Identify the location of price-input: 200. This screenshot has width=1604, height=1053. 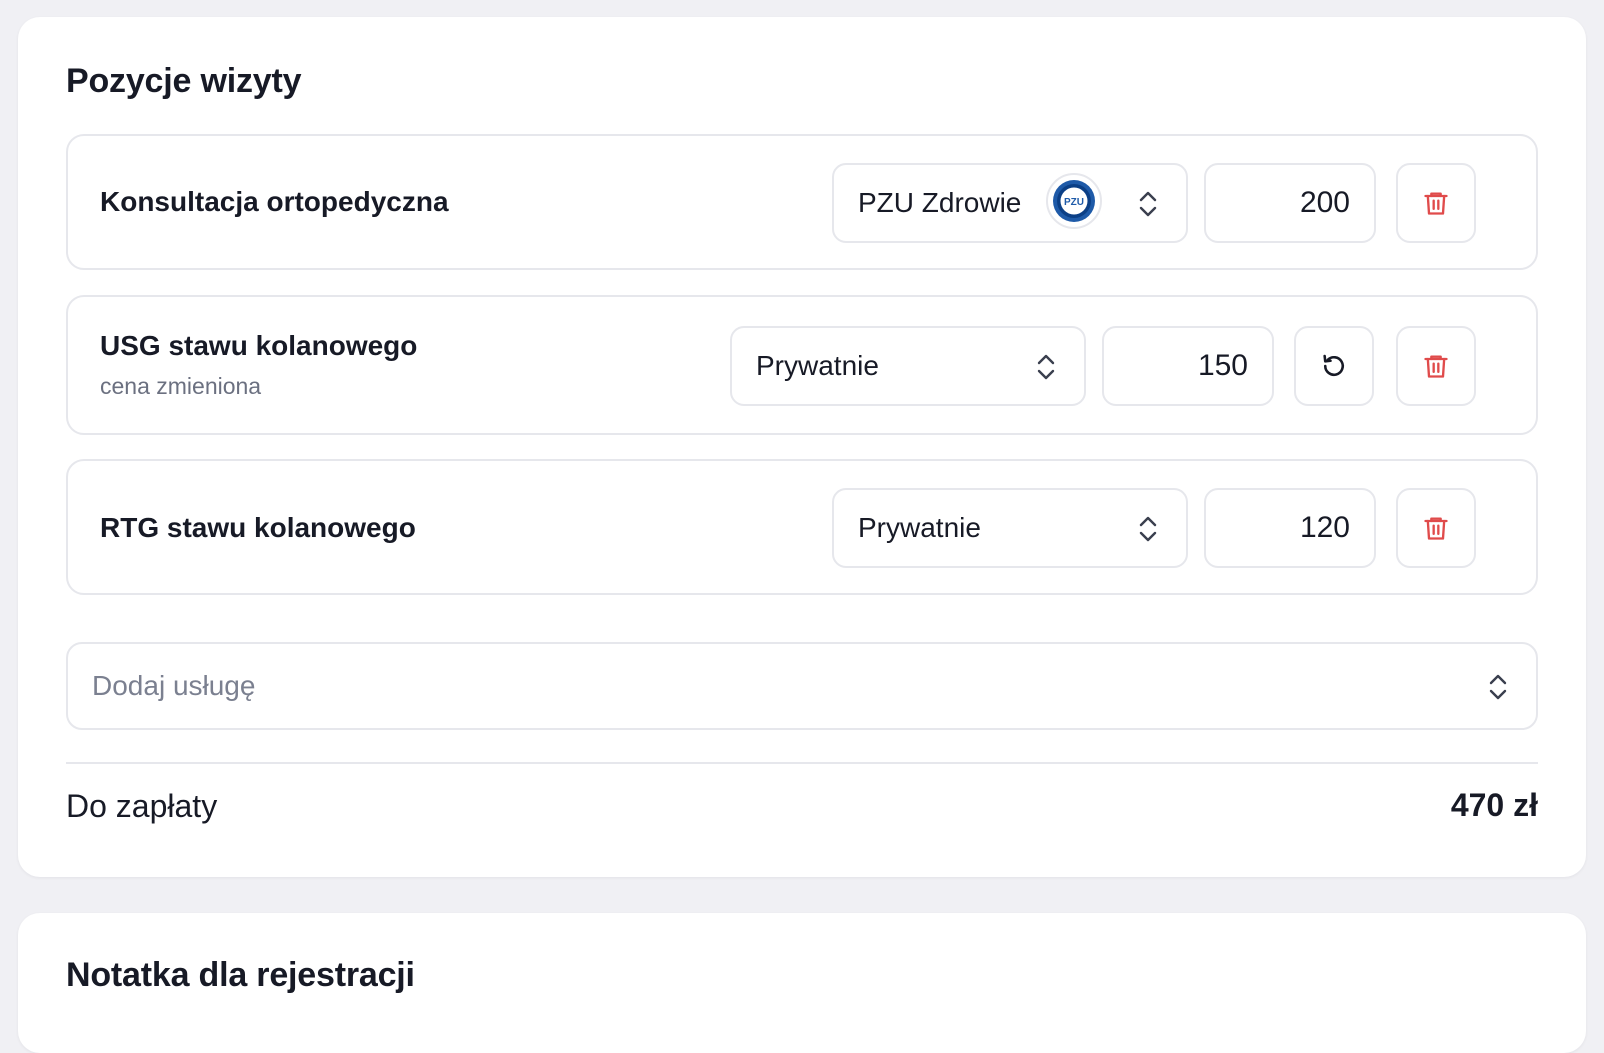
(1290, 203).